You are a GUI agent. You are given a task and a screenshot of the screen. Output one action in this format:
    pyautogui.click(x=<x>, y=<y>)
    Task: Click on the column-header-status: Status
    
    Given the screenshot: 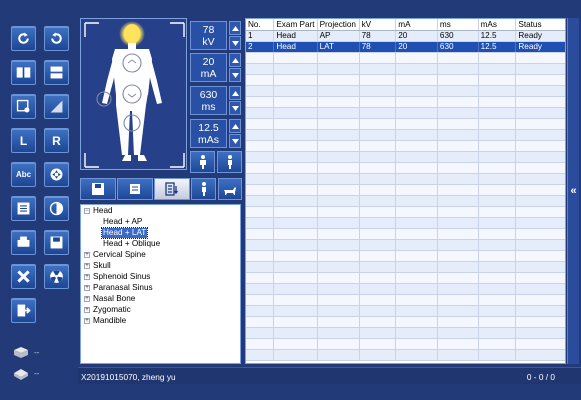 What is the action you would take?
    pyautogui.click(x=540, y=25)
    